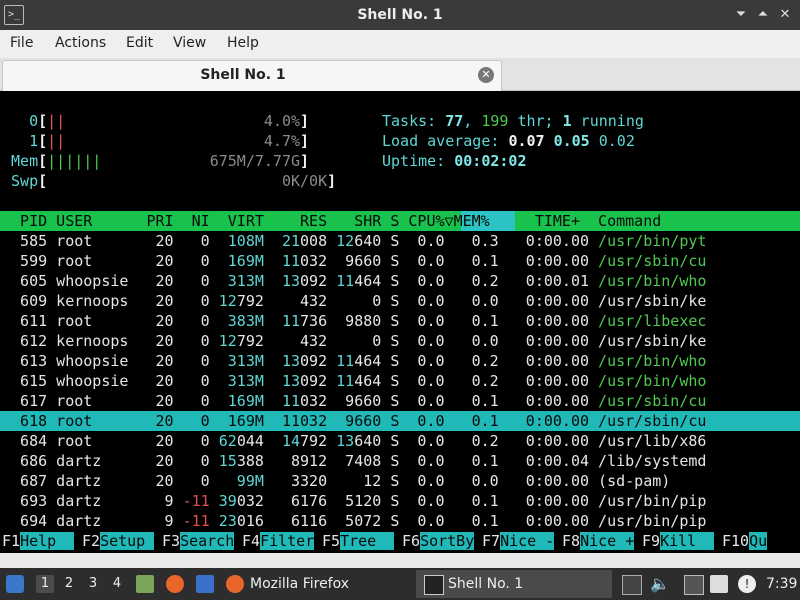 This screenshot has height=600, width=800. I want to click on close-button: ✕, so click(785, 15).